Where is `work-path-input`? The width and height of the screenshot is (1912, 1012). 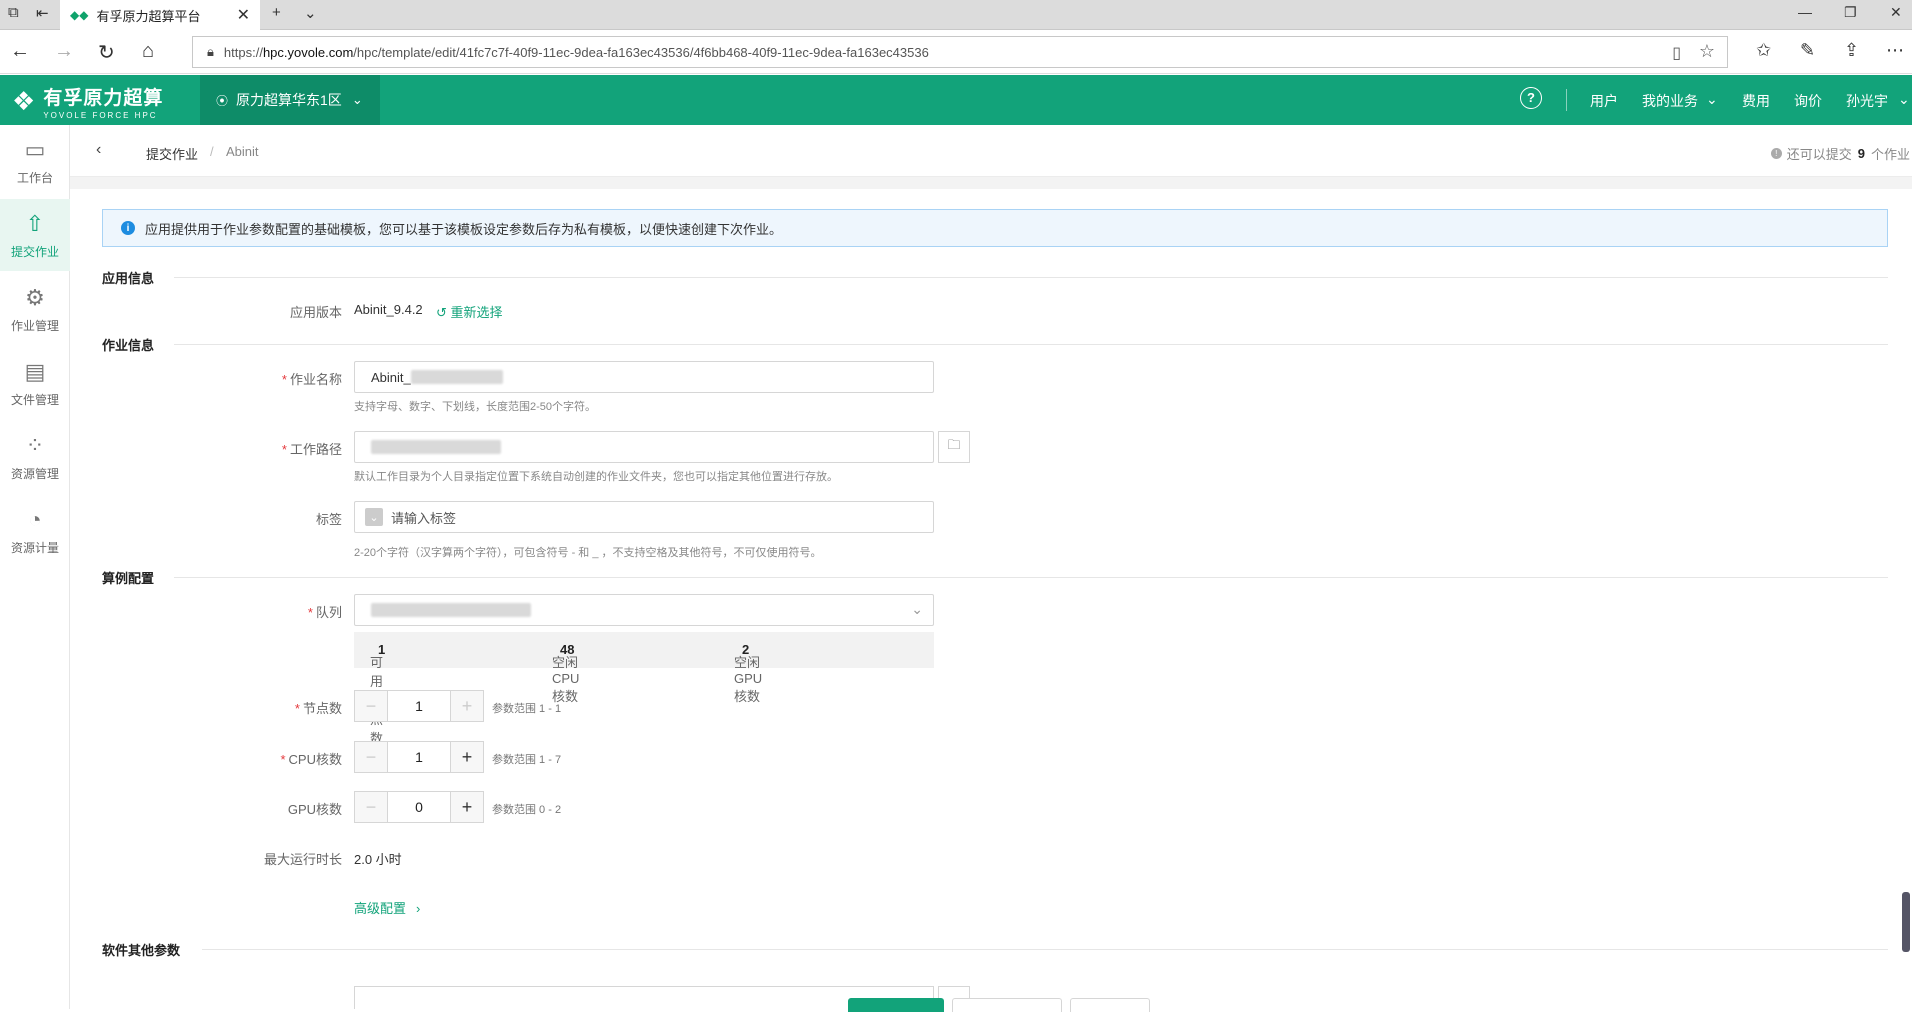
work-path-input is located at coordinates (644, 447).